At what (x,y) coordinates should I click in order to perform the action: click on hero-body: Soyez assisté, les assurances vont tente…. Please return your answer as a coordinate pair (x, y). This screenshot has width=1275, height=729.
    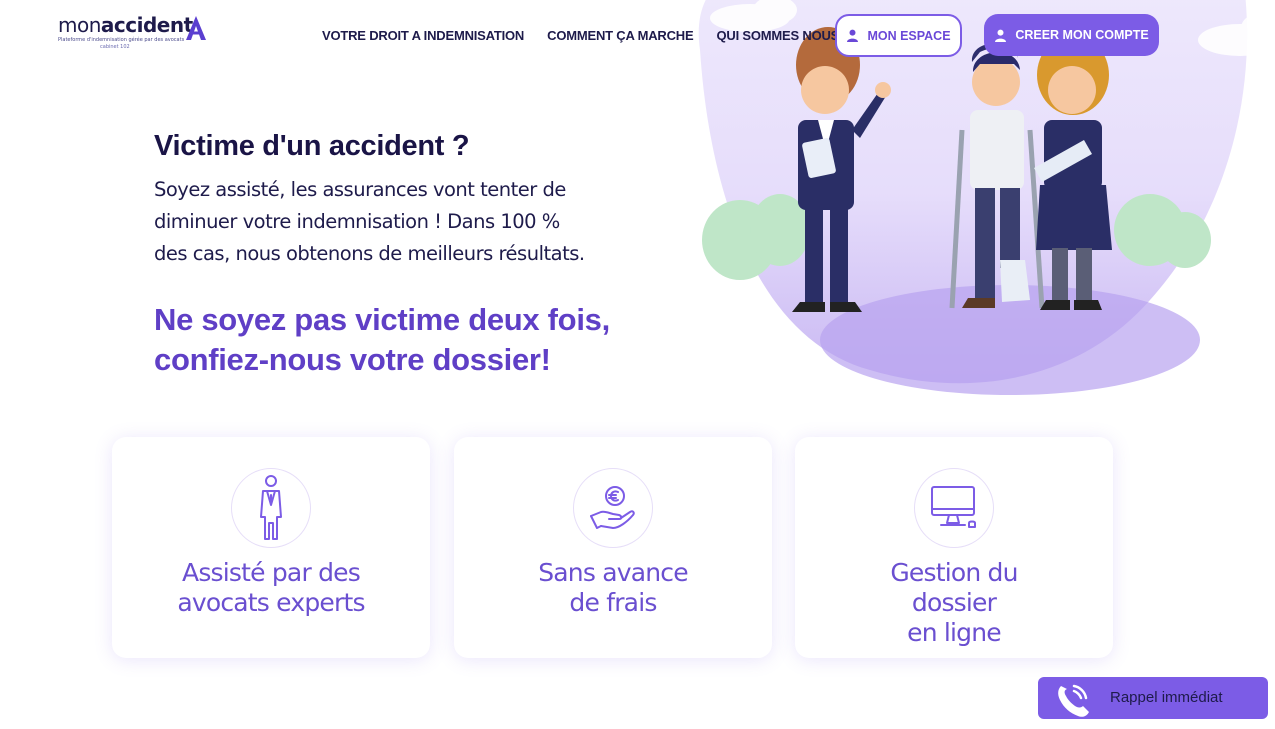
    Looking at the image, I should click on (394, 222).